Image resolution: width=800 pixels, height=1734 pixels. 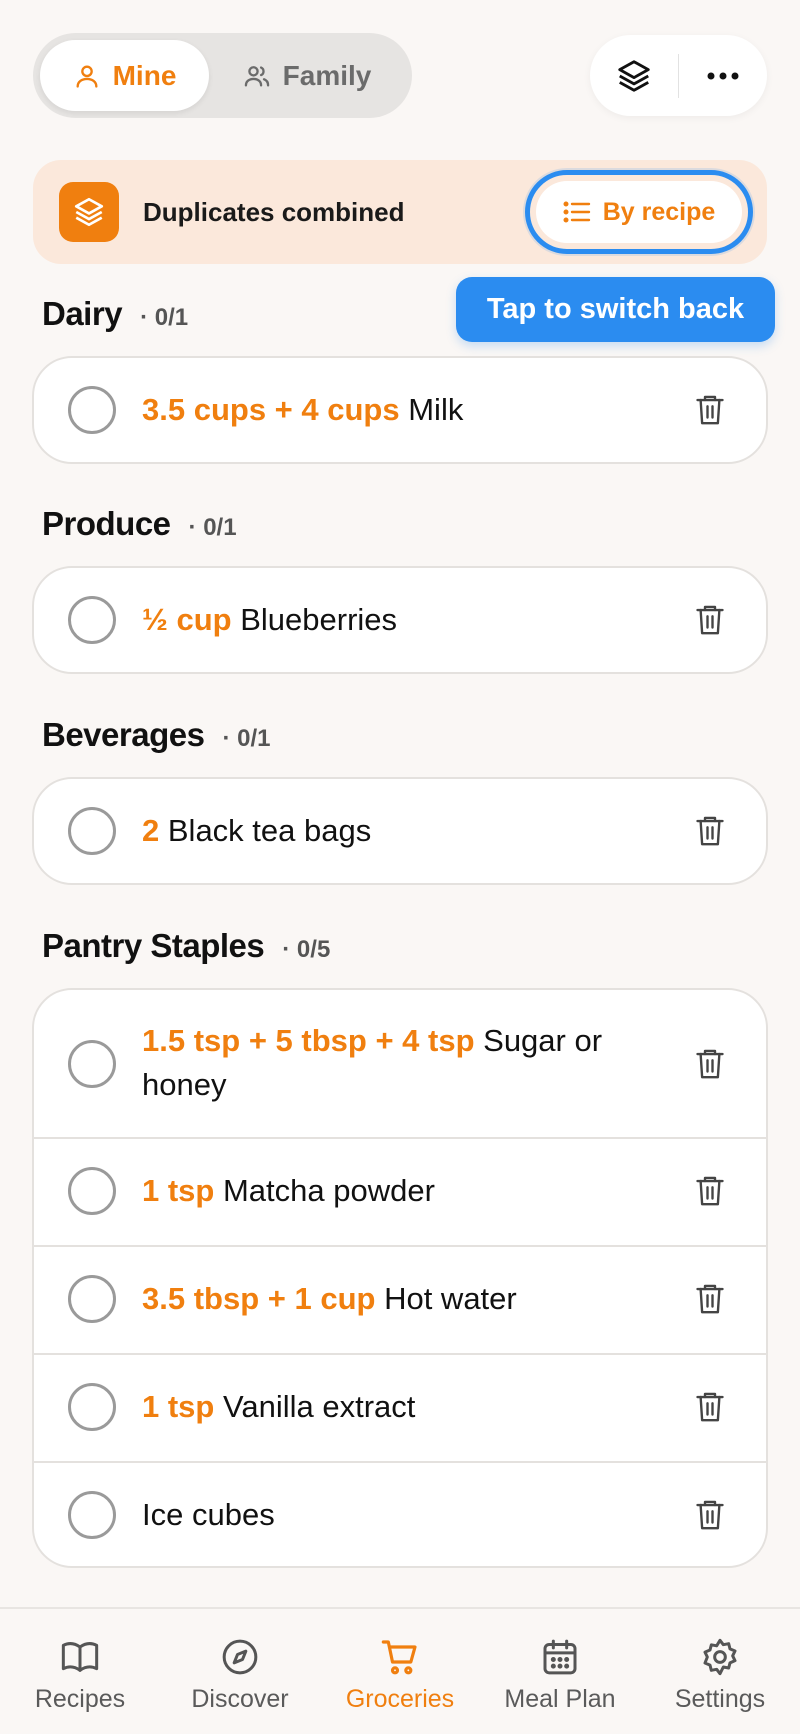 I want to click on switch-back-tooltip: Tap to switch back, so click(x=615, y=309).